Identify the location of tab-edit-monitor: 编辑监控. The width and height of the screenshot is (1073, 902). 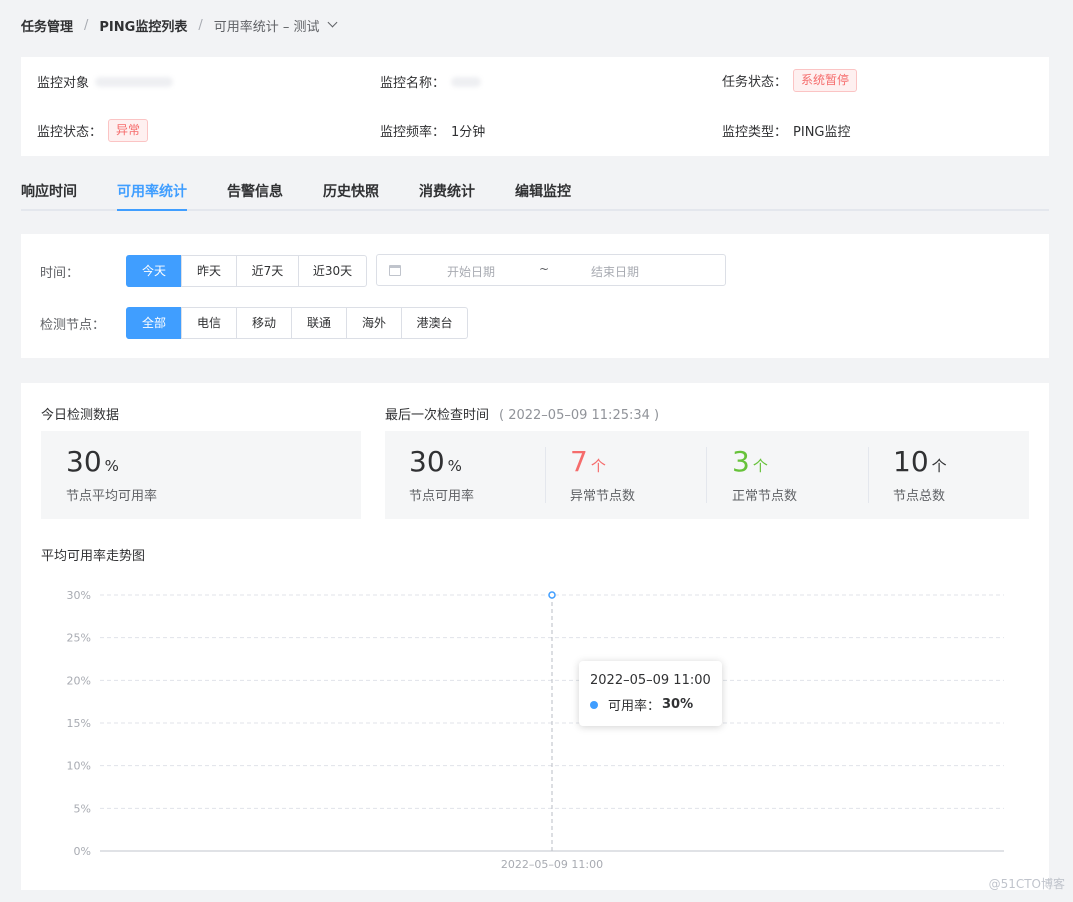
(543, 191).